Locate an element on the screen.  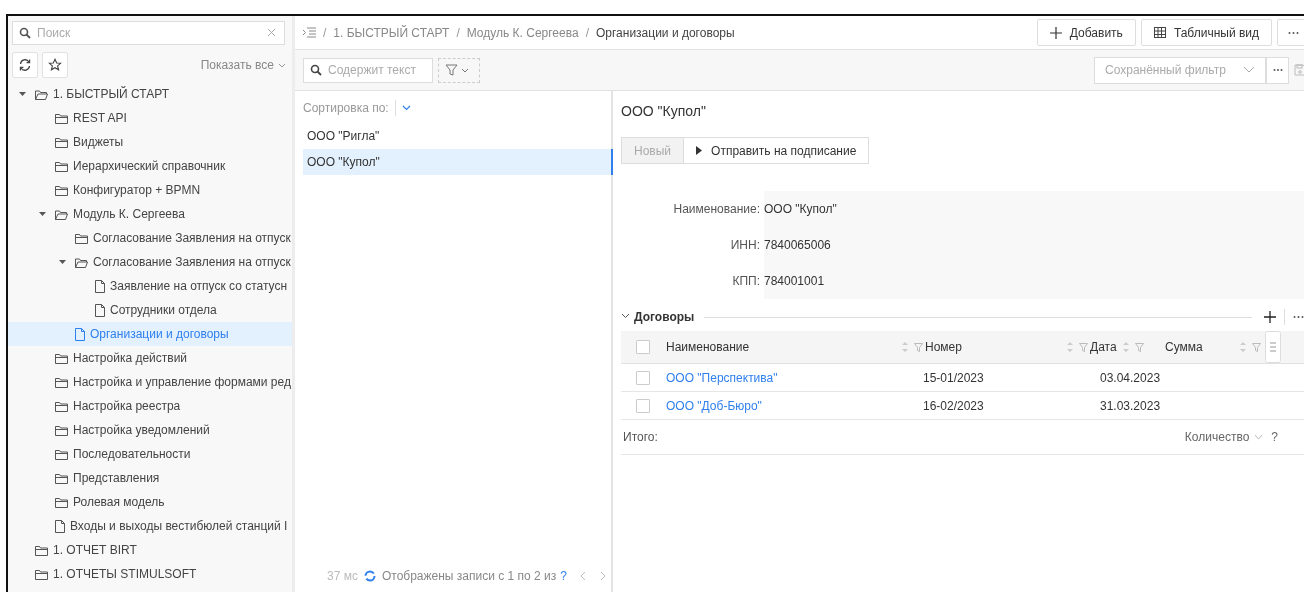
action-button: Отправить на подписание is located at coordinates (776, 150).